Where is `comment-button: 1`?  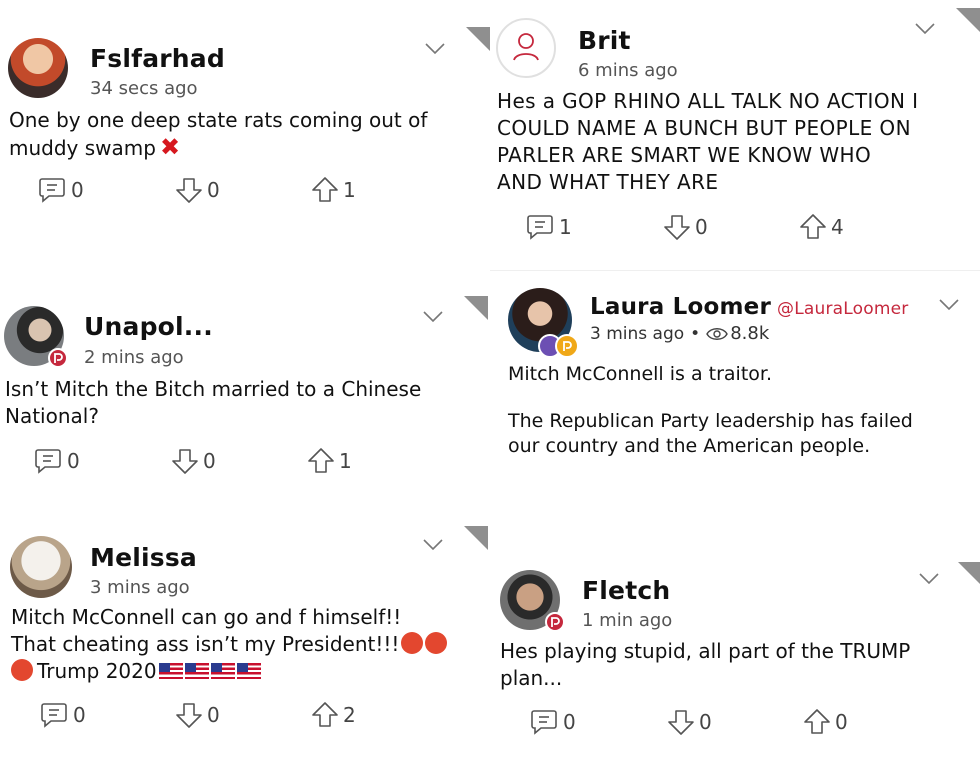
comment-button: 1 is located at coordinates (549, 227).